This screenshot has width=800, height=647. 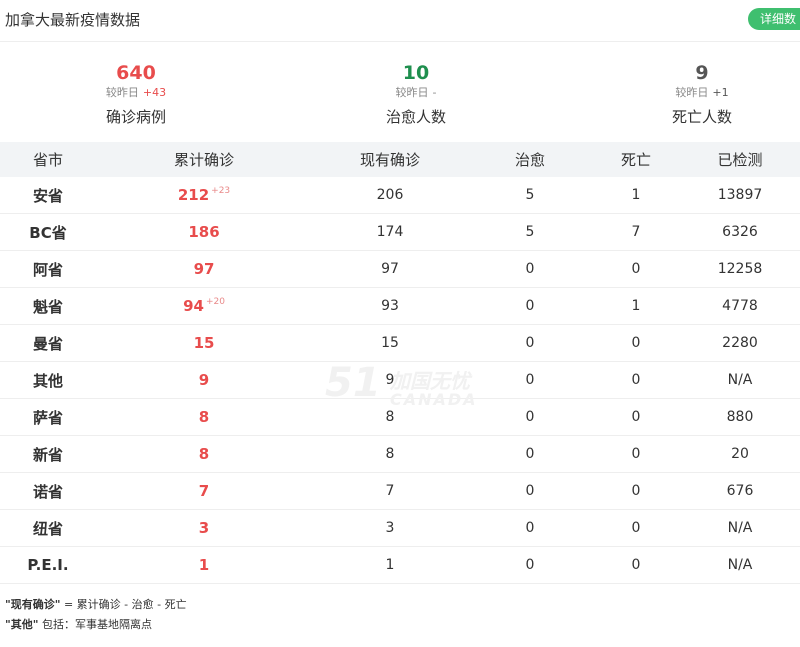 I want to click on cell-tested-value: 4778, so click(x=740, y=306).